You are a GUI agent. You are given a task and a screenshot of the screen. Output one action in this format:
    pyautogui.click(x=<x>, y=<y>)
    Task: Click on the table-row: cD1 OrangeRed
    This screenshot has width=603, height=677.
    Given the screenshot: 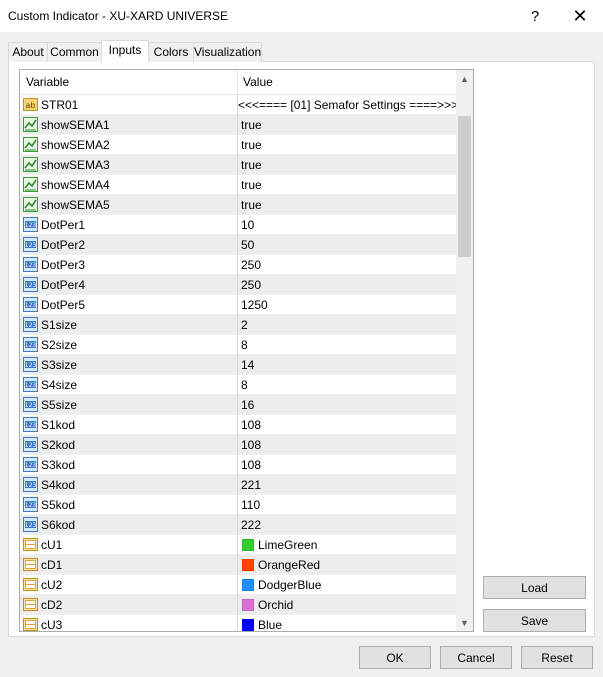 What is the action you would take?
    pyautogui.click(x=238, y=565)
    